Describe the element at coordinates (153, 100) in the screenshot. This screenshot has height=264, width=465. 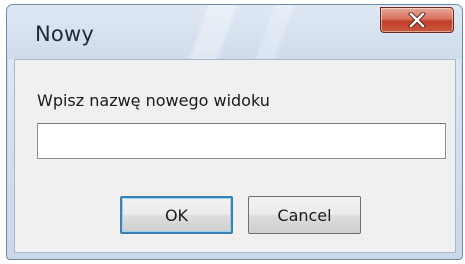
I see `view-name-label: Wpisz nazwę nowego widoku` at that location.